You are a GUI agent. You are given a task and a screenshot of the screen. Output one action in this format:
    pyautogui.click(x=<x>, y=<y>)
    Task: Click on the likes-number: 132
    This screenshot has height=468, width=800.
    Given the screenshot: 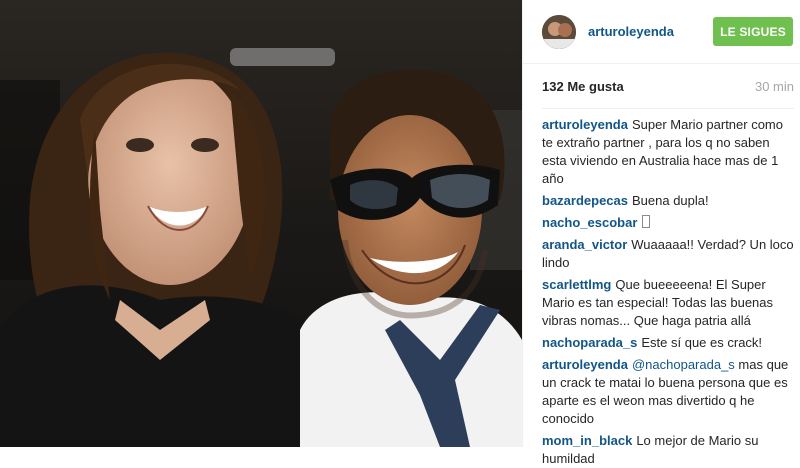 What is the action you would take?
    pyautogui.click(x=553, y=86)
    